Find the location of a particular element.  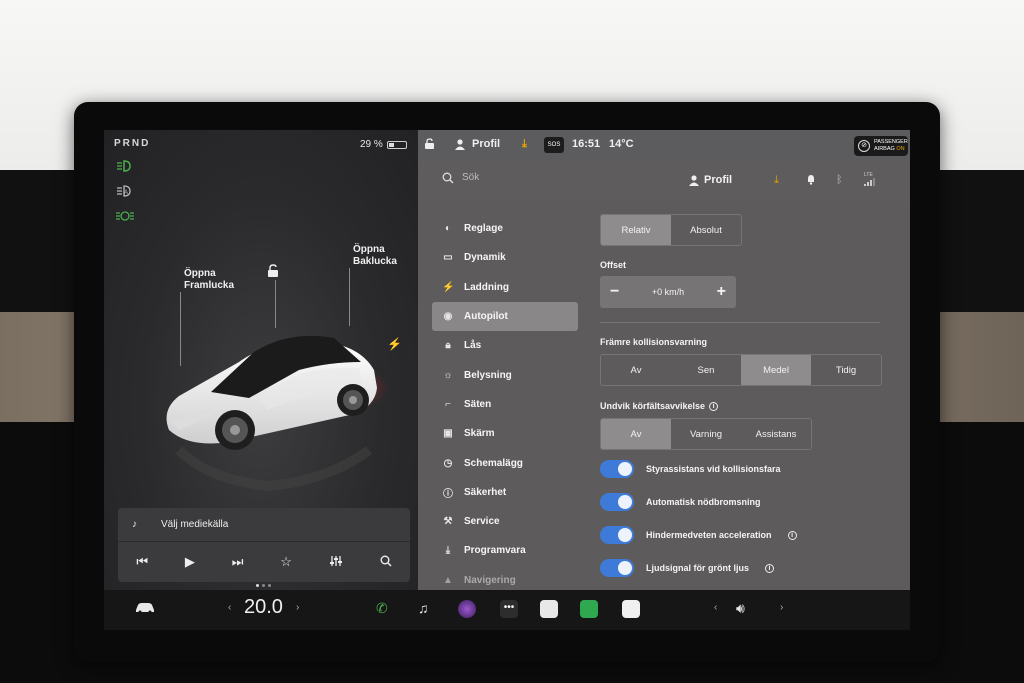

cabin-temperature: 20.0 is located at coordinates (263, 607).